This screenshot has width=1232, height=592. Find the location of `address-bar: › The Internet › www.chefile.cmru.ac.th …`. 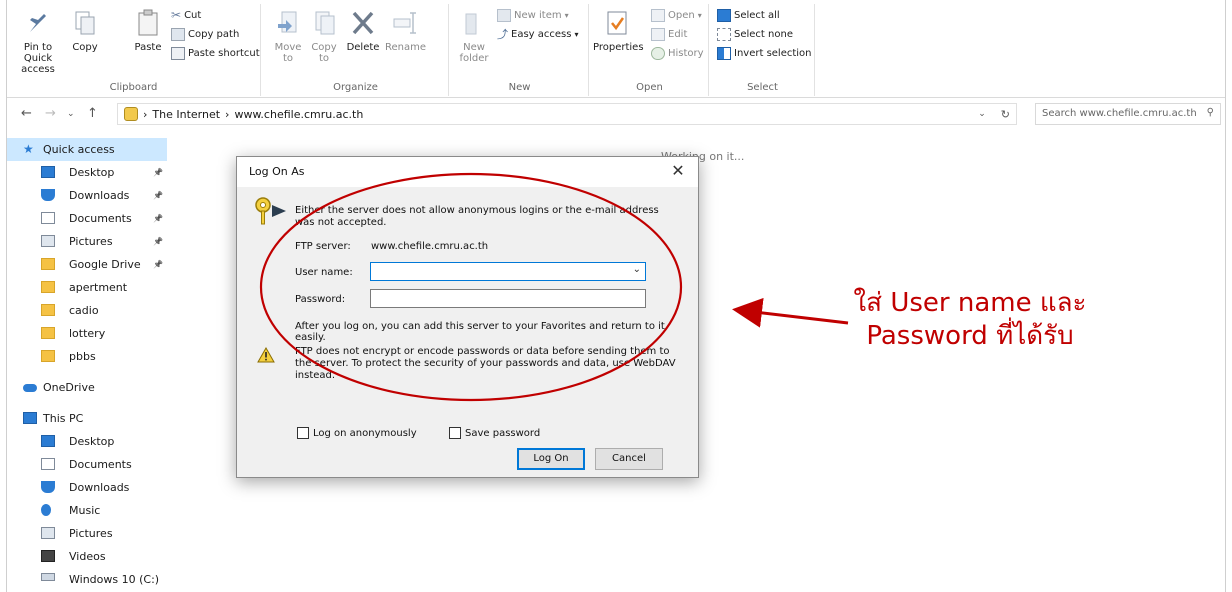

address-bar: › The Internet › www.chefile.cmru.ac.th … is located at coordinates (567, 114).